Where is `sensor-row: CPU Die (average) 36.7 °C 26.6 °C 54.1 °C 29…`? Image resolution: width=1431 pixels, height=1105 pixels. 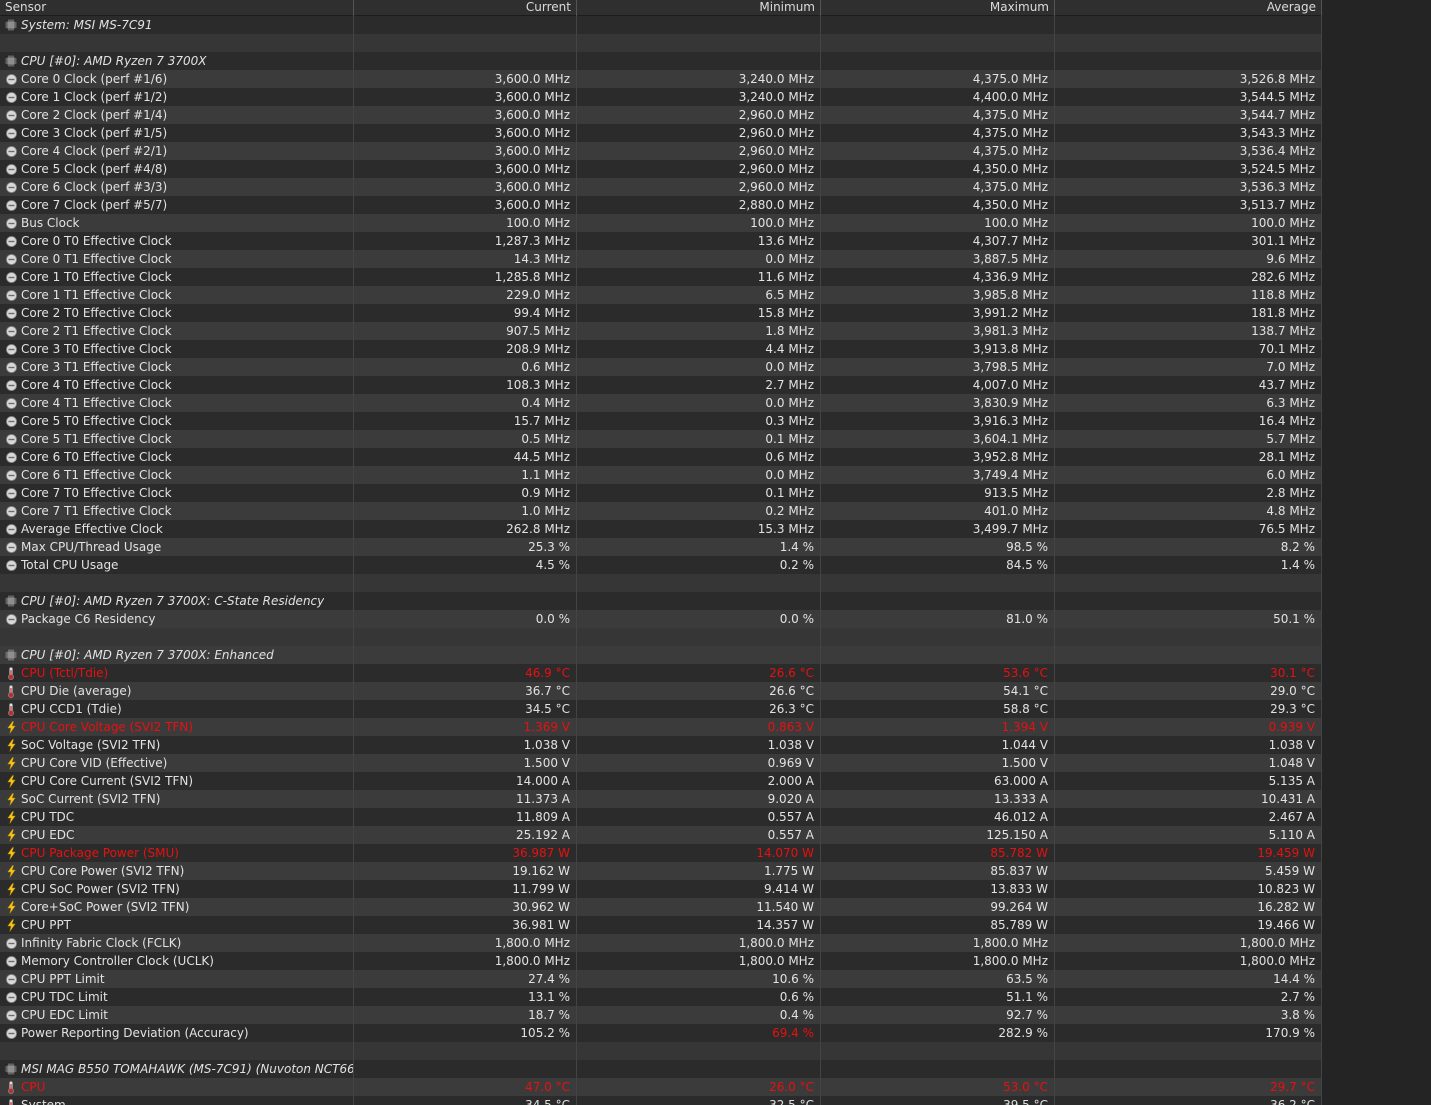
sensor-row: CPU Die (average) 36.7 °C 26.6 °C 54.1 °C 29… is located at coordinates (661, 691).